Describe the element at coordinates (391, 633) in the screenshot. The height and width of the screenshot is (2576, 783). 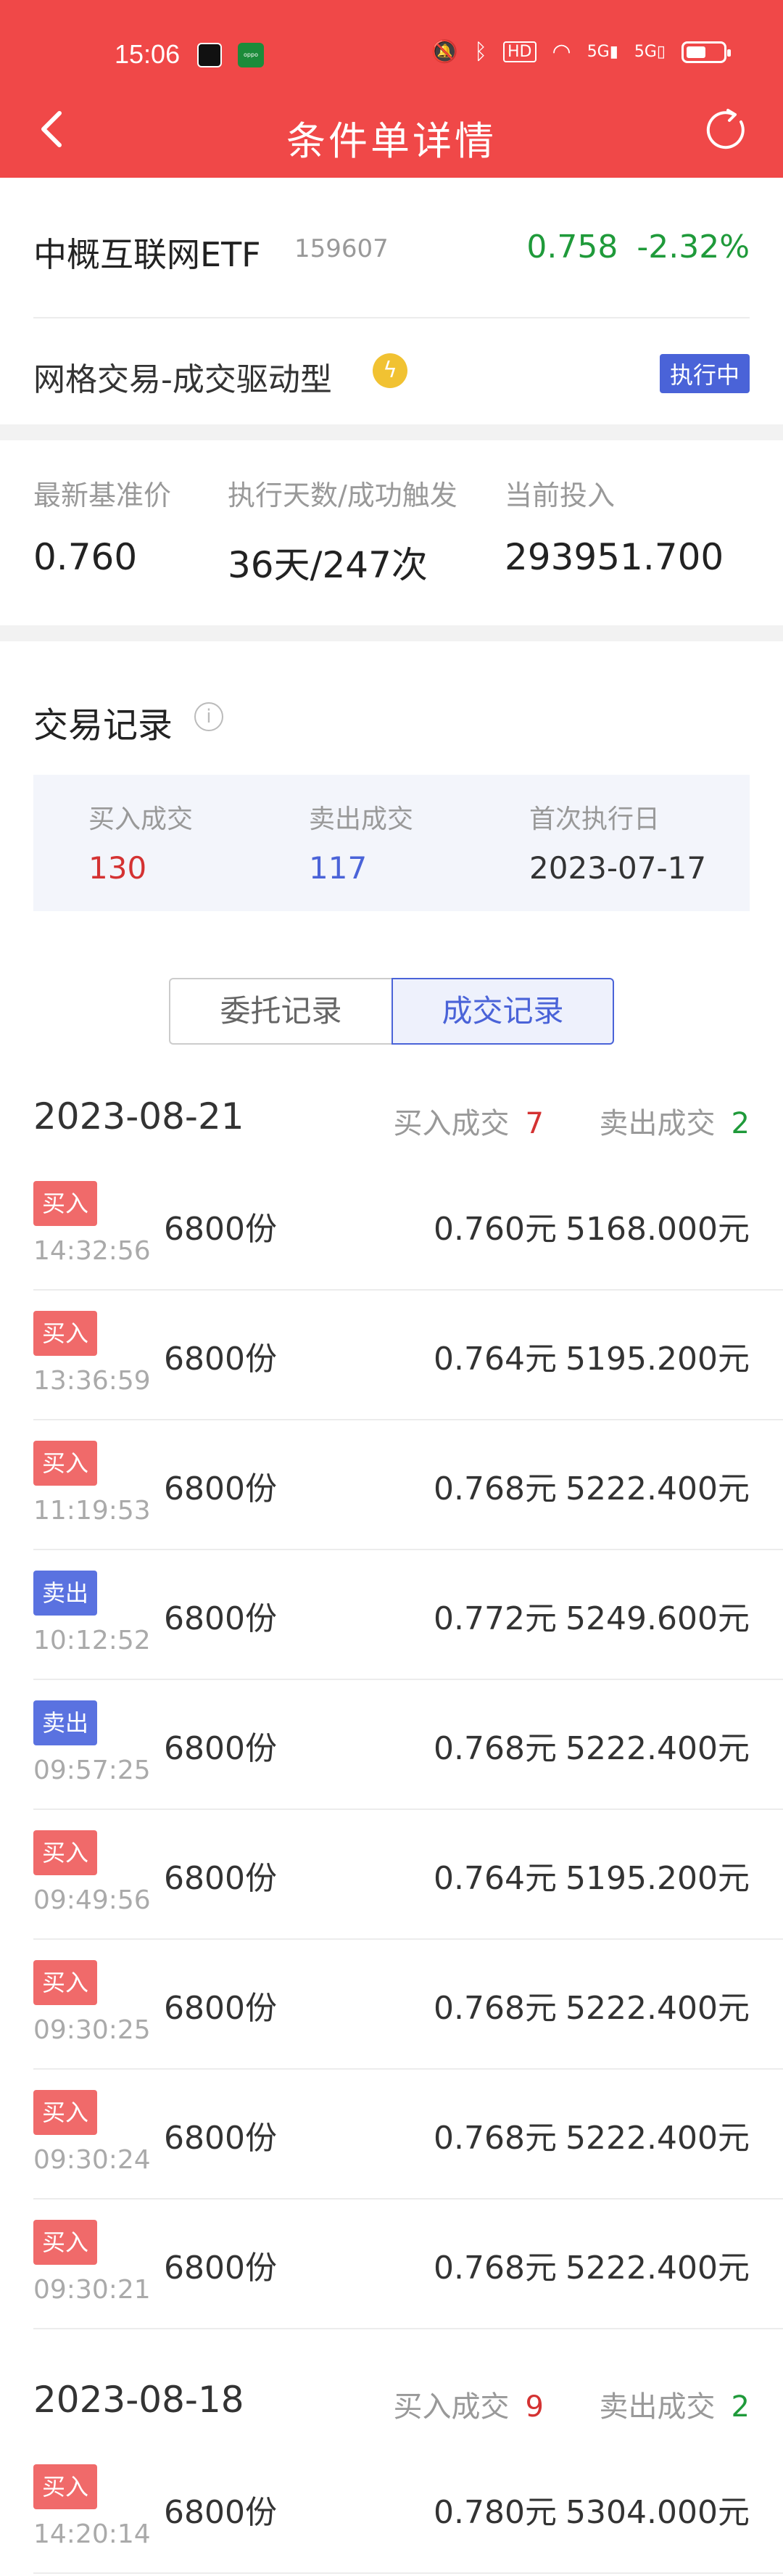
I see `section-gap` at that location.